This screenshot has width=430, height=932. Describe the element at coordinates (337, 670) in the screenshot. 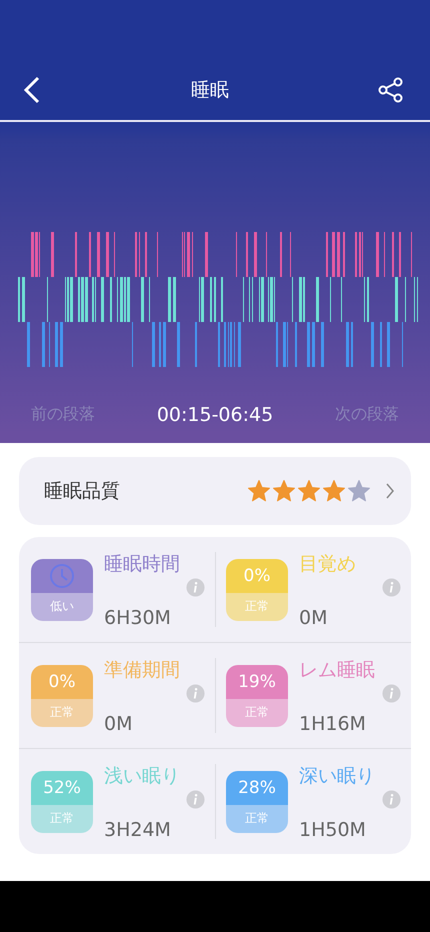

I see `metric-title: レム睡眠` at that location.